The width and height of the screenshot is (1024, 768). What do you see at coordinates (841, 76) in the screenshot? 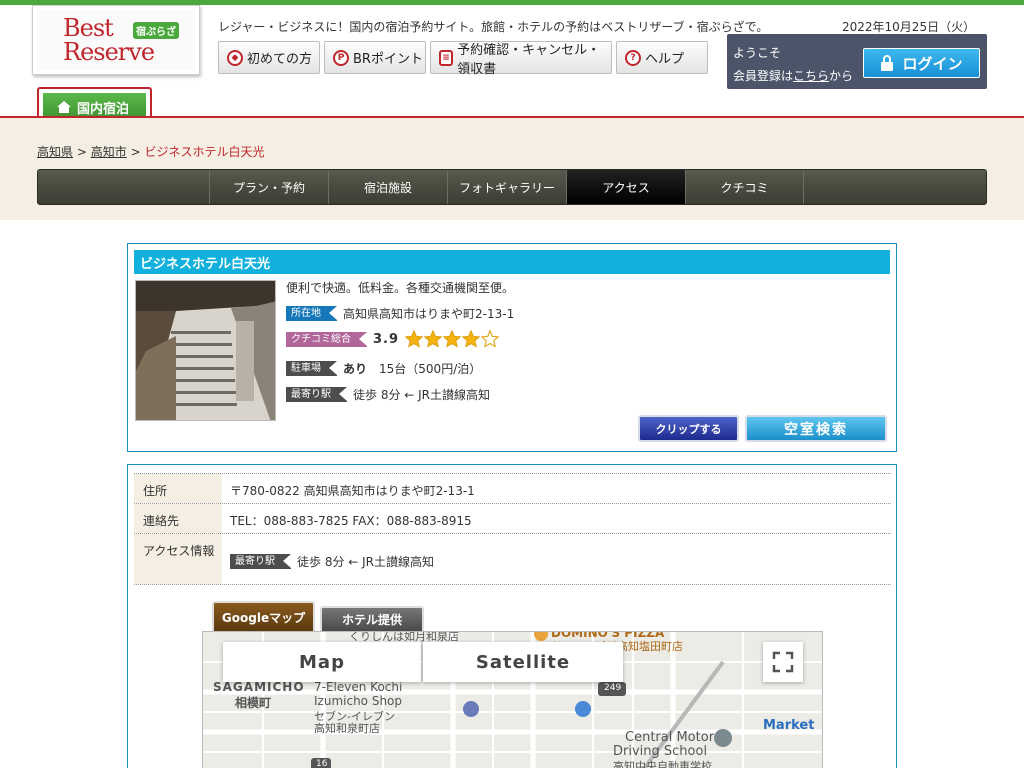
I see `register-suffix: から` at bounding box center [841, 76].